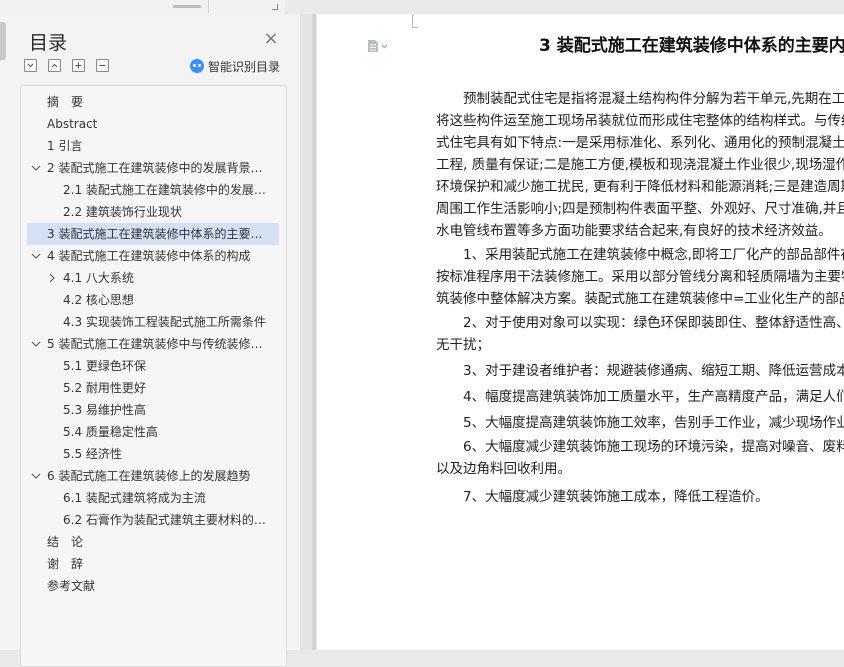  What do you see at coordinates (104, 366) in the screenshot?
I see `toc-item-label: 5.1 更绿色环保` at bounding box center [104, 366].